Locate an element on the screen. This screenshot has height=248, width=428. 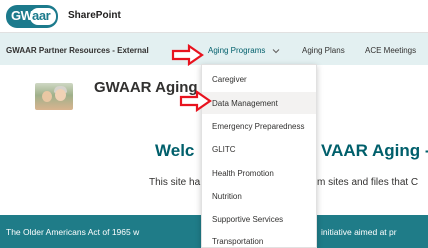
suite-bar: GW aar SharePoint is located at coordinates (214, 16).